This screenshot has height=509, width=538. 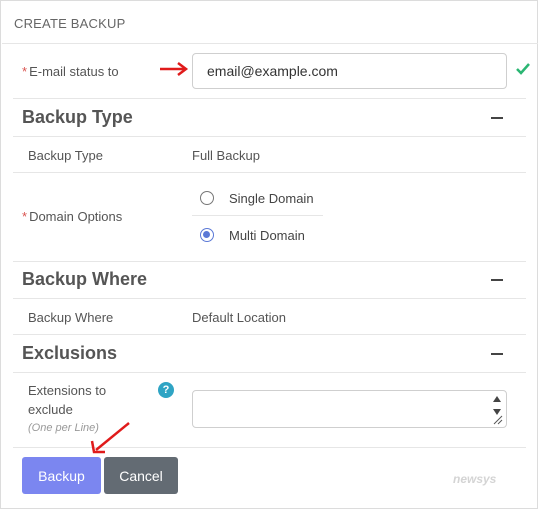 I want to click on collapse-backup-where-button, so click(x=497, y=280).